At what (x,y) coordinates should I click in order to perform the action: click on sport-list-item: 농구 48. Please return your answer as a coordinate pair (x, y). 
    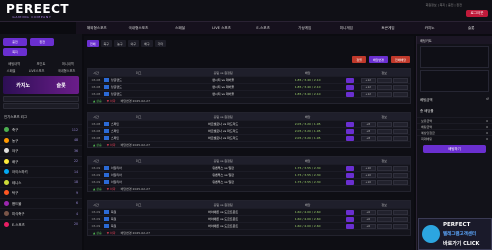
    Looking at the image, I should click on (41, 140).